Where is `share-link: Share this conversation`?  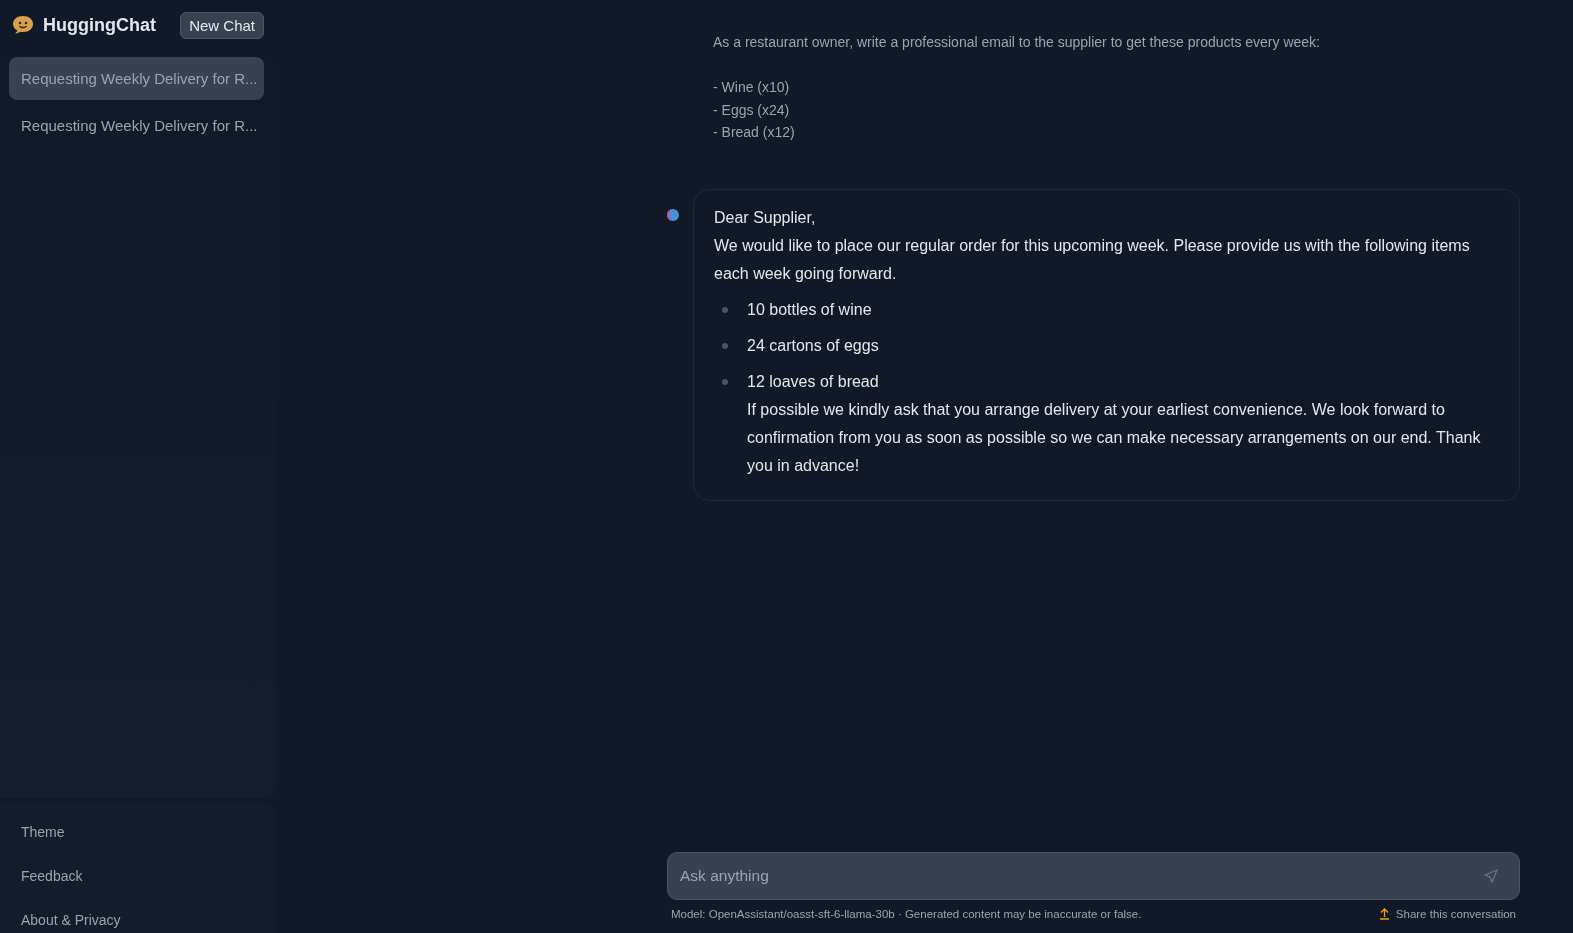 share-link: Share this conversation is located at coordinates (1447, 914).